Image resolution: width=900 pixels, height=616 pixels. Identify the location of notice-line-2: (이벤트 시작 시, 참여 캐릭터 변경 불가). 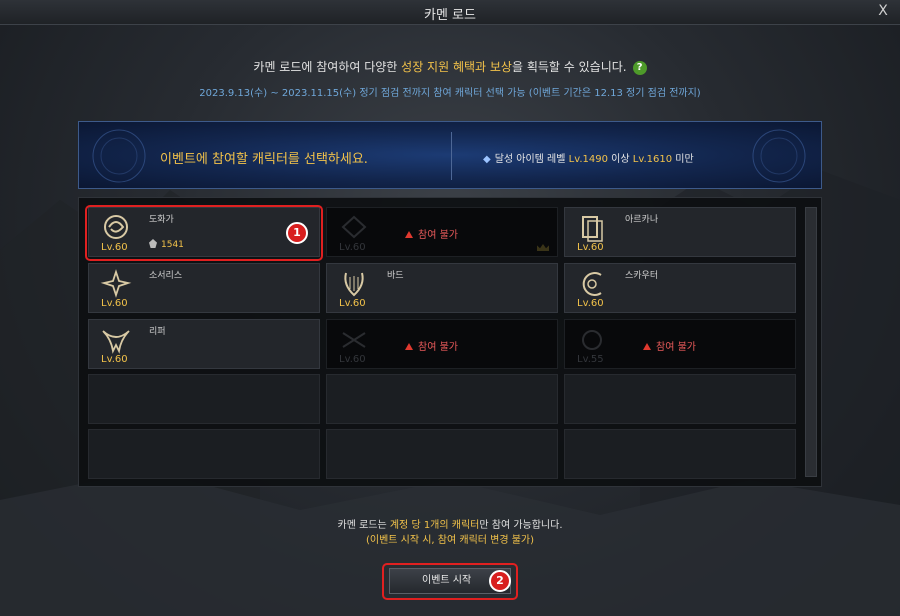
(450, 540).